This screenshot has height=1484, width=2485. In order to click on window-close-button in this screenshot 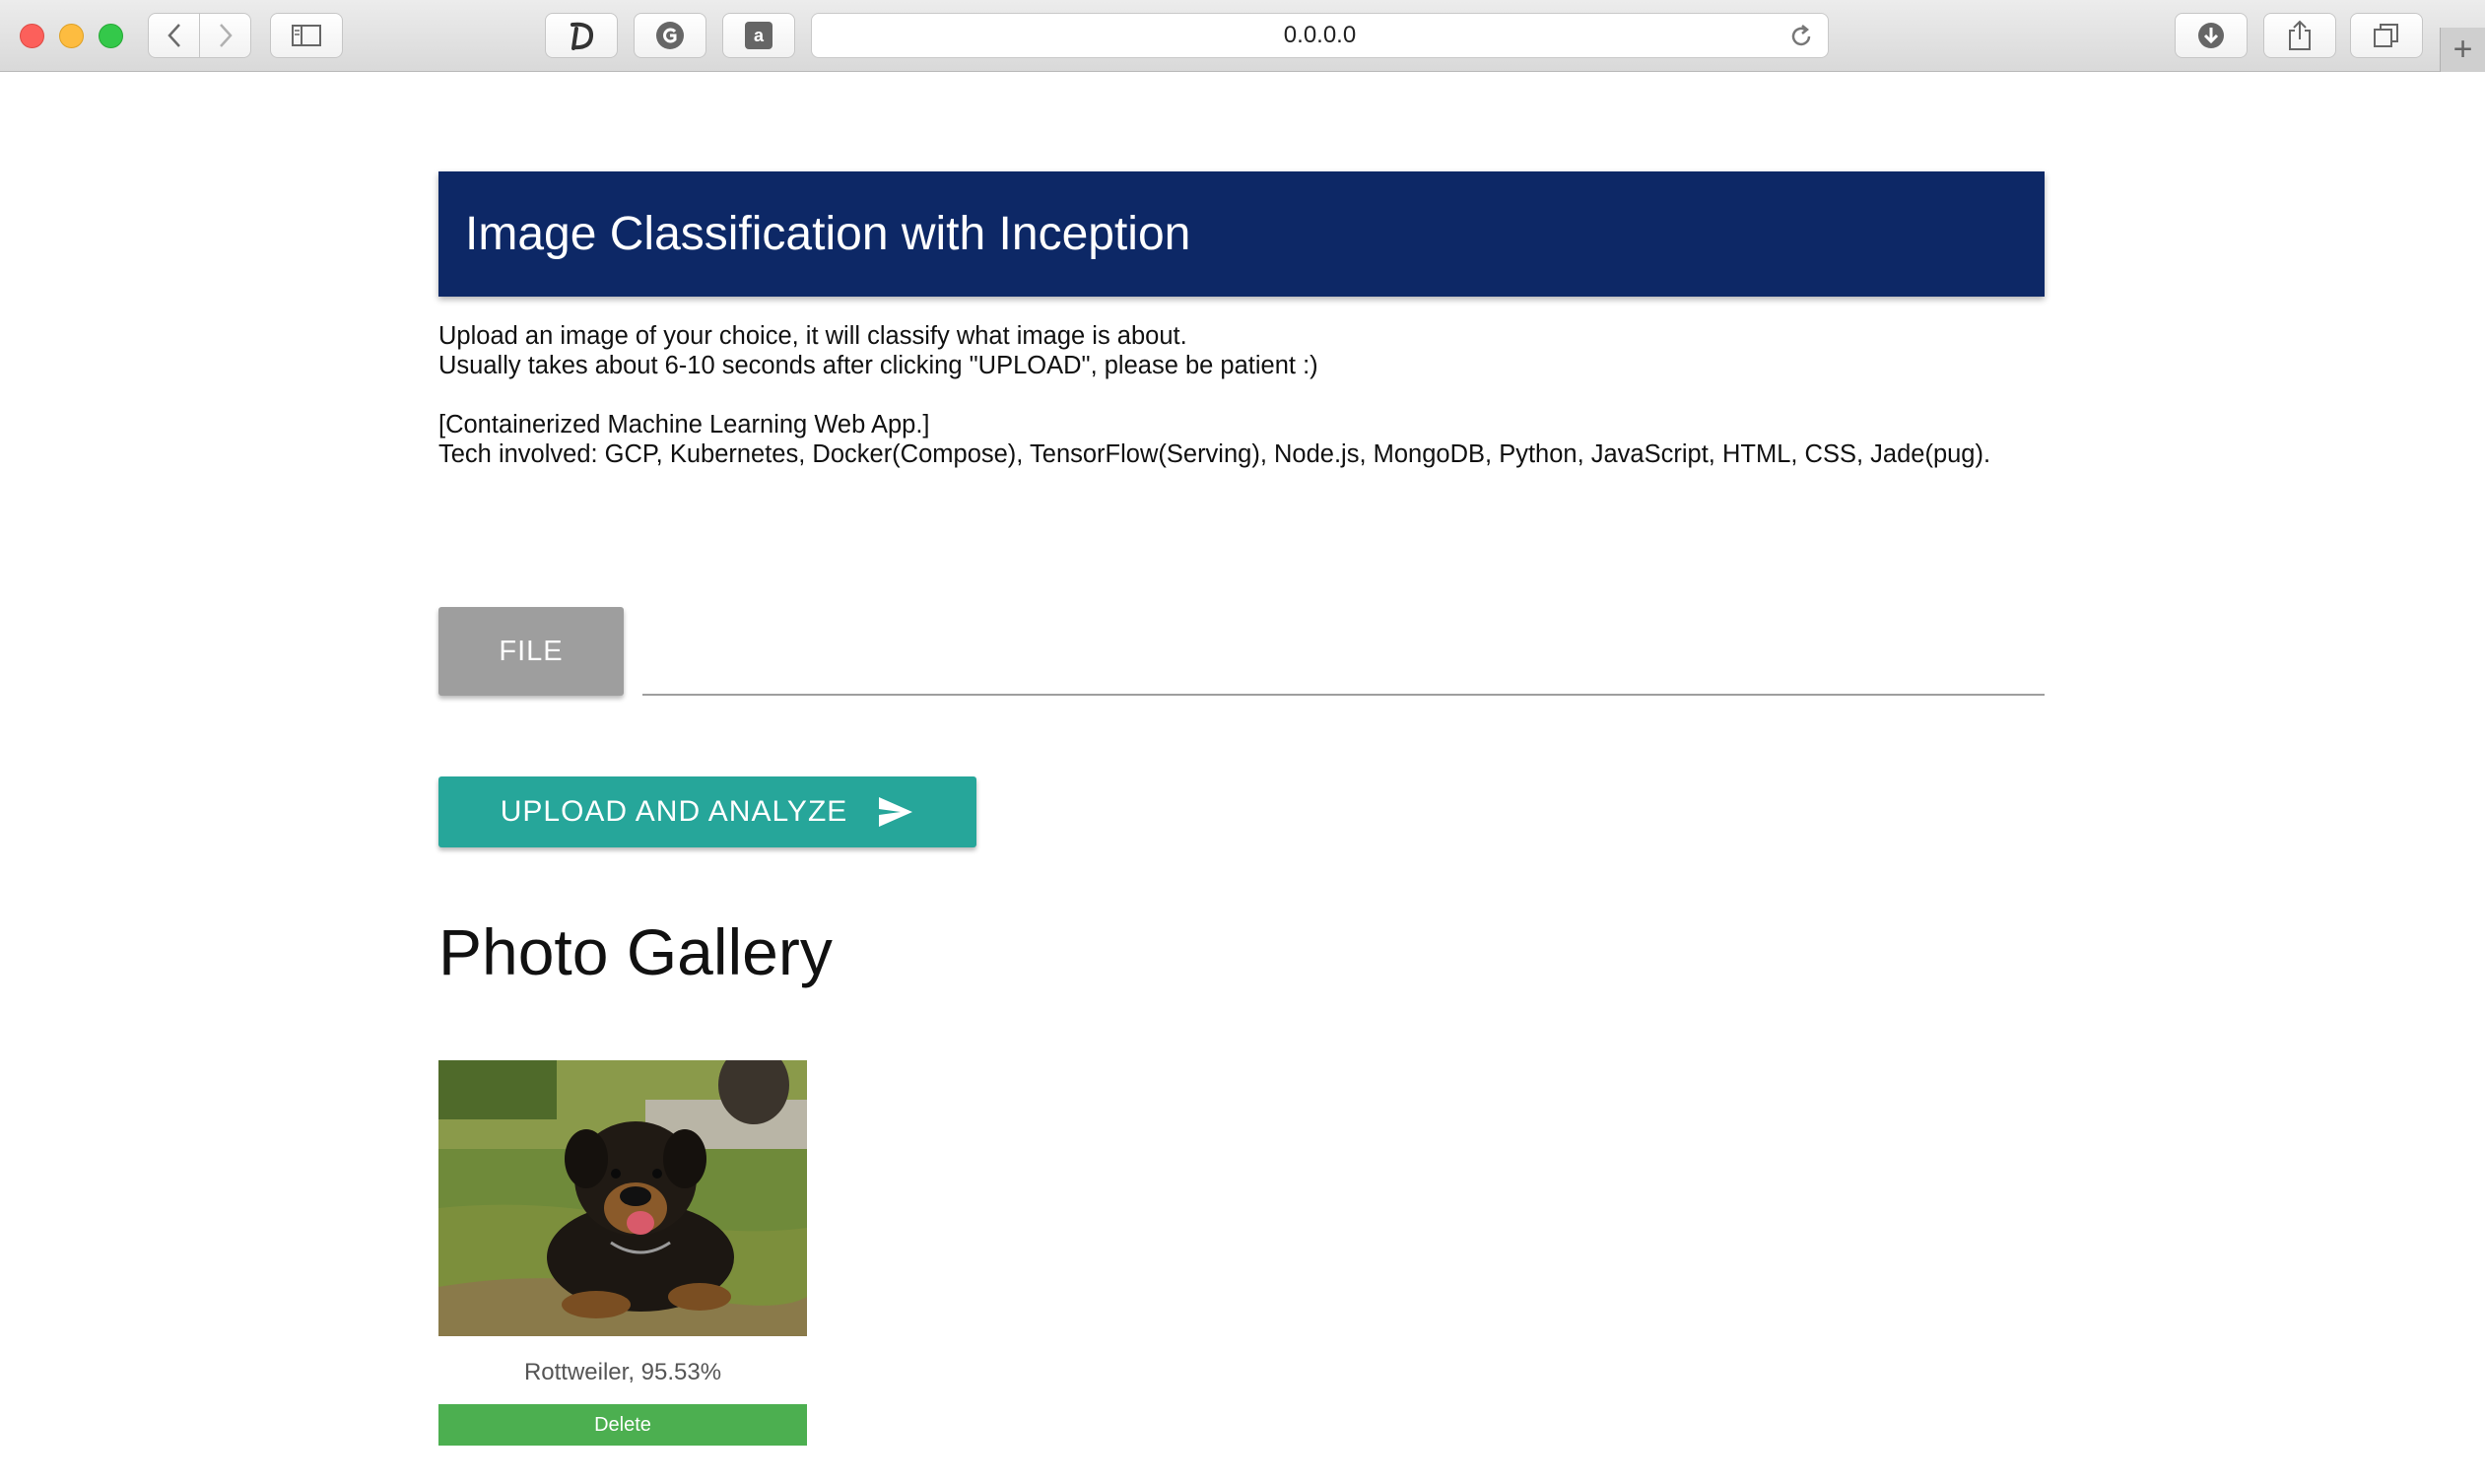, I will do `click(32, 36)`.